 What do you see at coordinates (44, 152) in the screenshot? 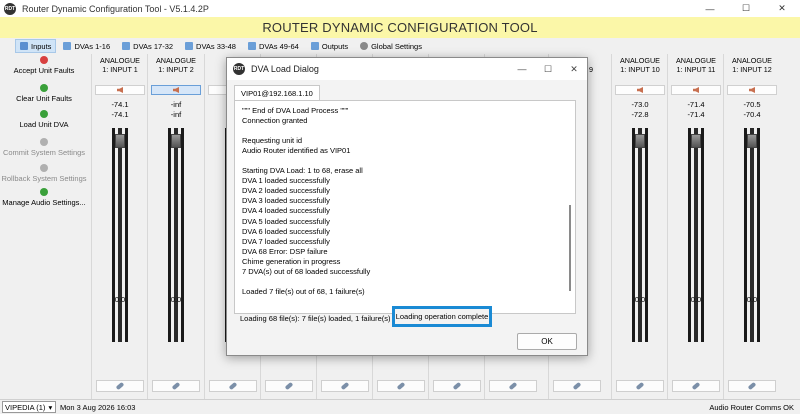
I see `action-label: Commit System Settings` at bounding box center [44, 152].